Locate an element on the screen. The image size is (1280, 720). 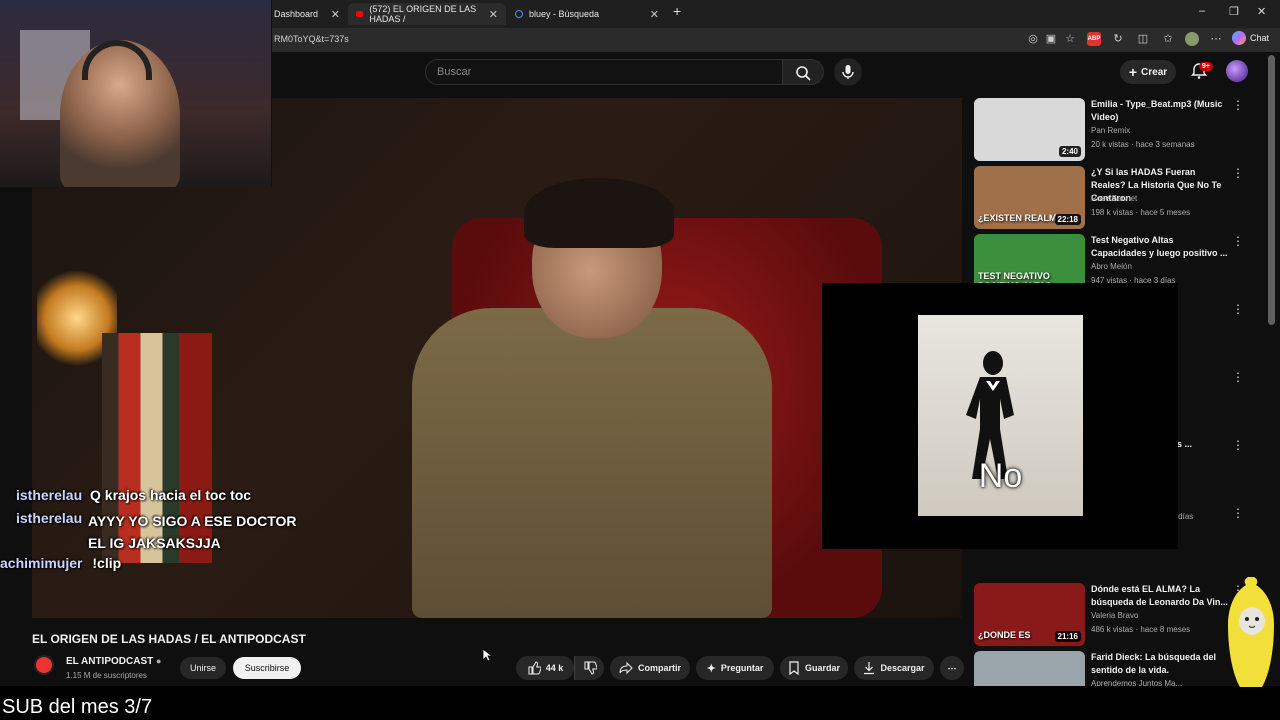
channel-name: EL ANTIPODCAST ● is located at coordinates (113, 661).